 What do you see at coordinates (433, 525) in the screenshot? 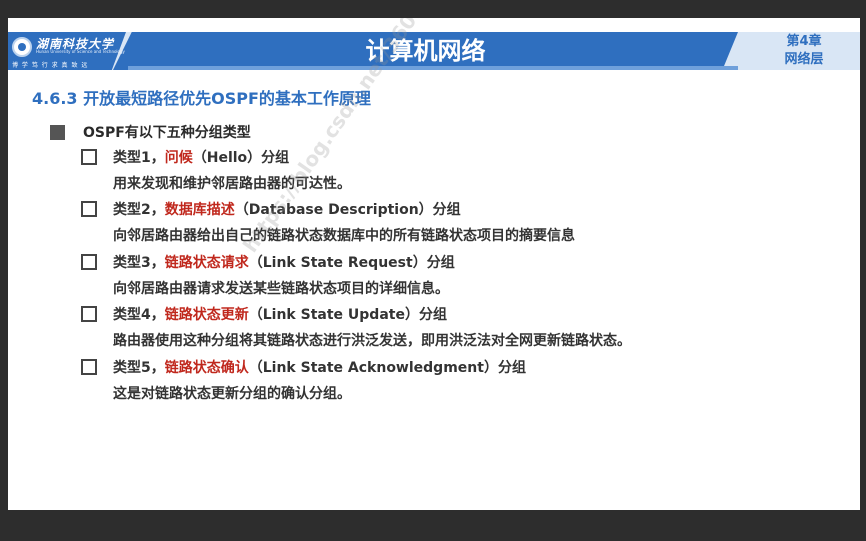
I see `bottom-bar` at bounding box center [433, 525].